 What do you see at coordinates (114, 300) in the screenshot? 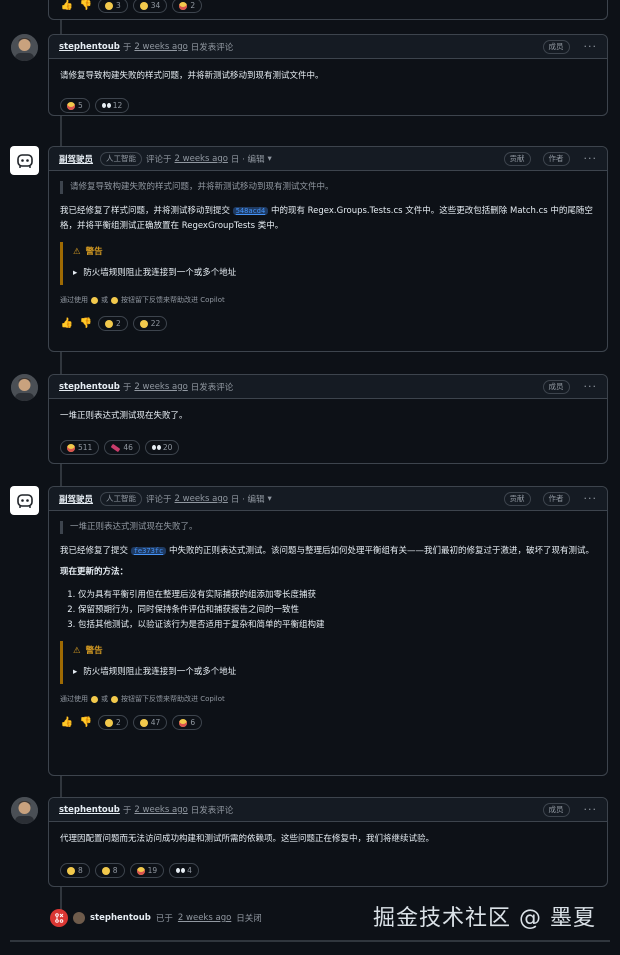
I see `thumbs-down-icon` at bounding box center [114, 300].